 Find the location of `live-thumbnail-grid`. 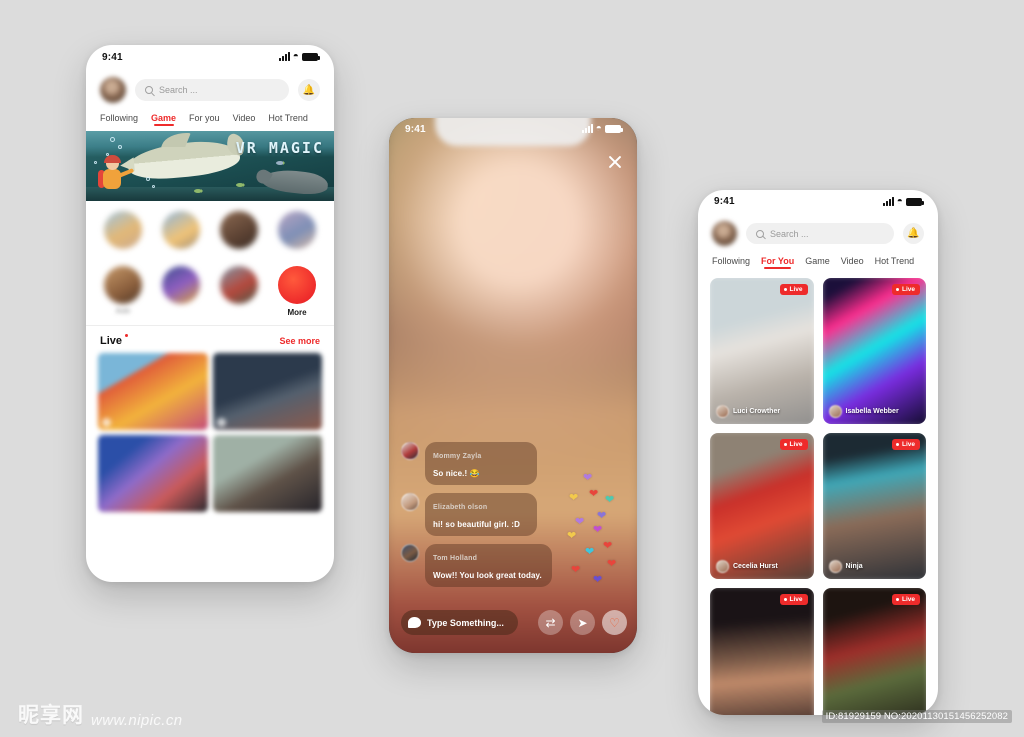

live-thumbnail-grid is located at coordinates (210, 439).